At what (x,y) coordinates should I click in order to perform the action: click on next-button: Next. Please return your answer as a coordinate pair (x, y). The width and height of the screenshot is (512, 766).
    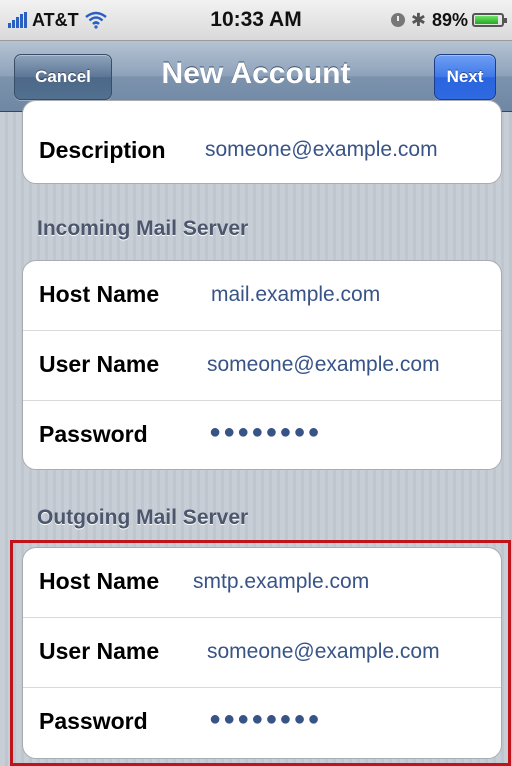
    Looking at the image, I should click on (465, 77).